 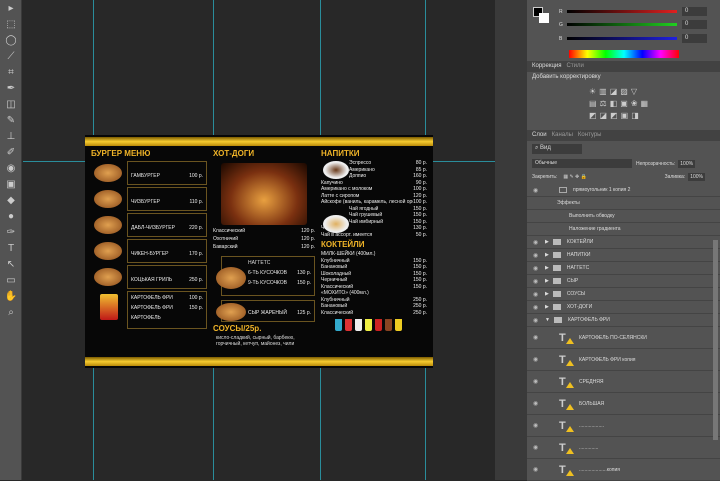 I want to click on layer-row: ◉ T КАРТОФЕЛЬ ПО-СЕЛЯНСКИ, so click(x=623, y=338).